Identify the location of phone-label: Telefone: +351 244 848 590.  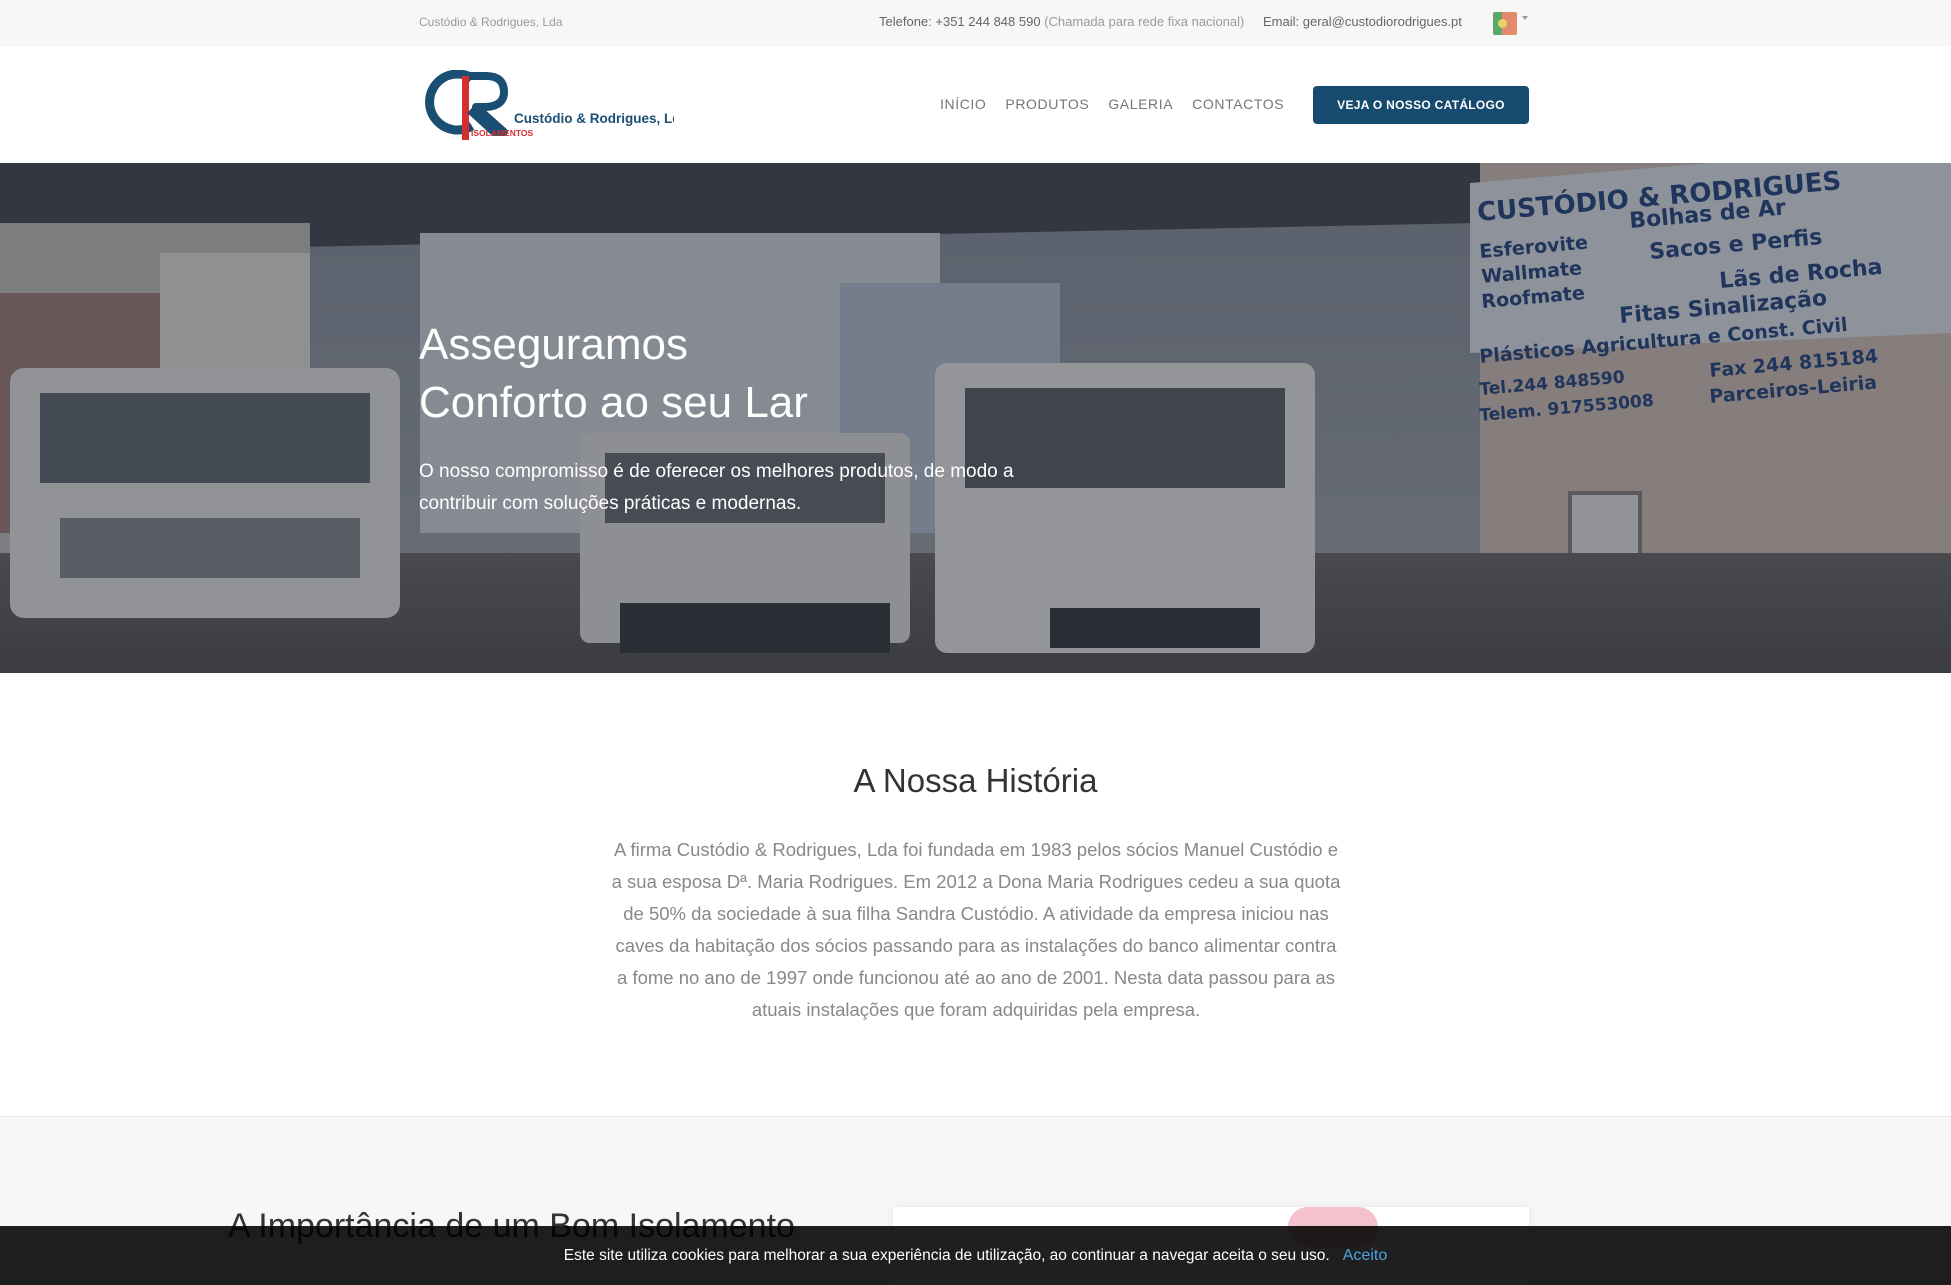
(960, 21).